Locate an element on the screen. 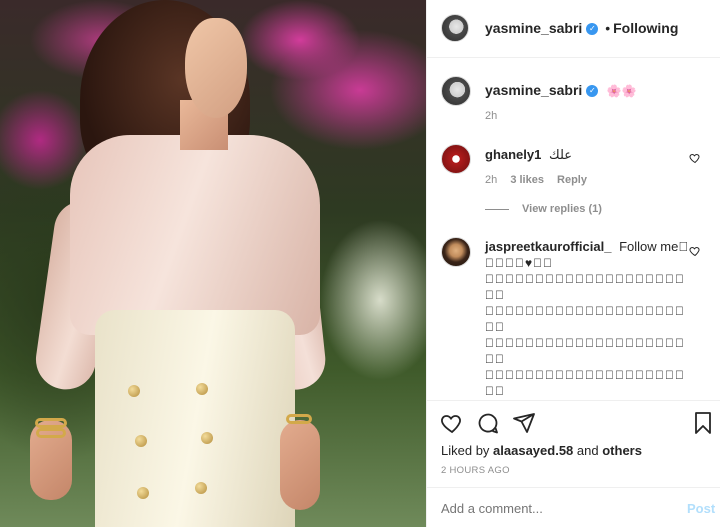 The image size is (720, 527). header-text: yasmine_sabri ✓ • Following is located at coordinates (581, 28).